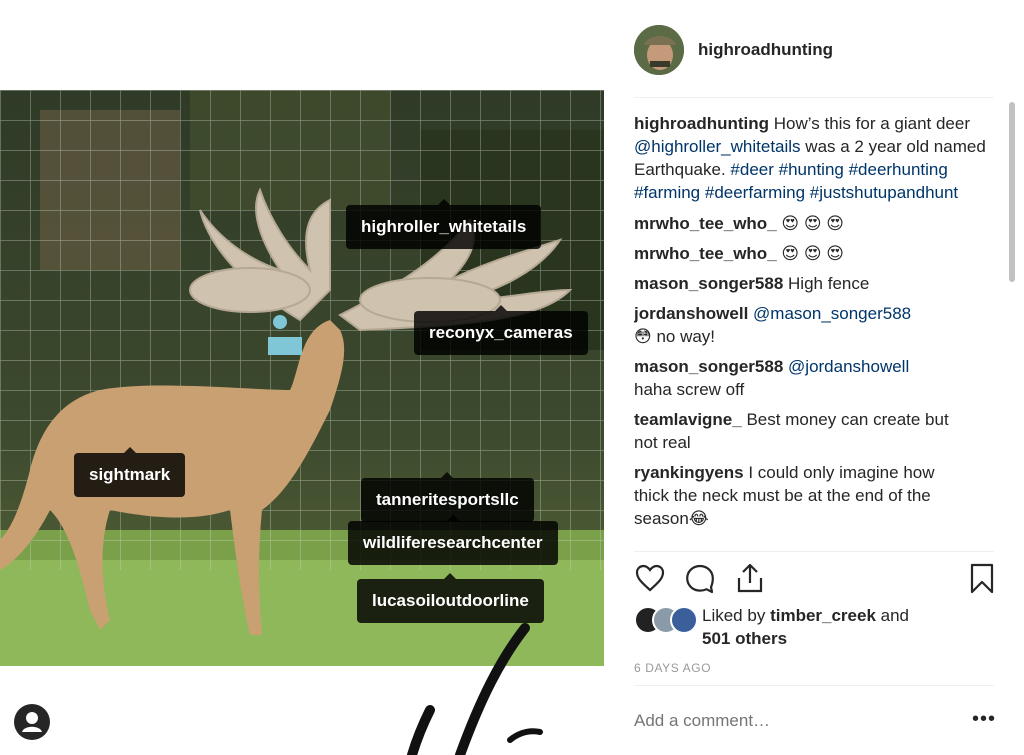 This screenshot has width=1024, height=755. Describe the element at coordinates (848, 366) in the screenshot. I see `comment-mention: @jordanshowell` at that location.